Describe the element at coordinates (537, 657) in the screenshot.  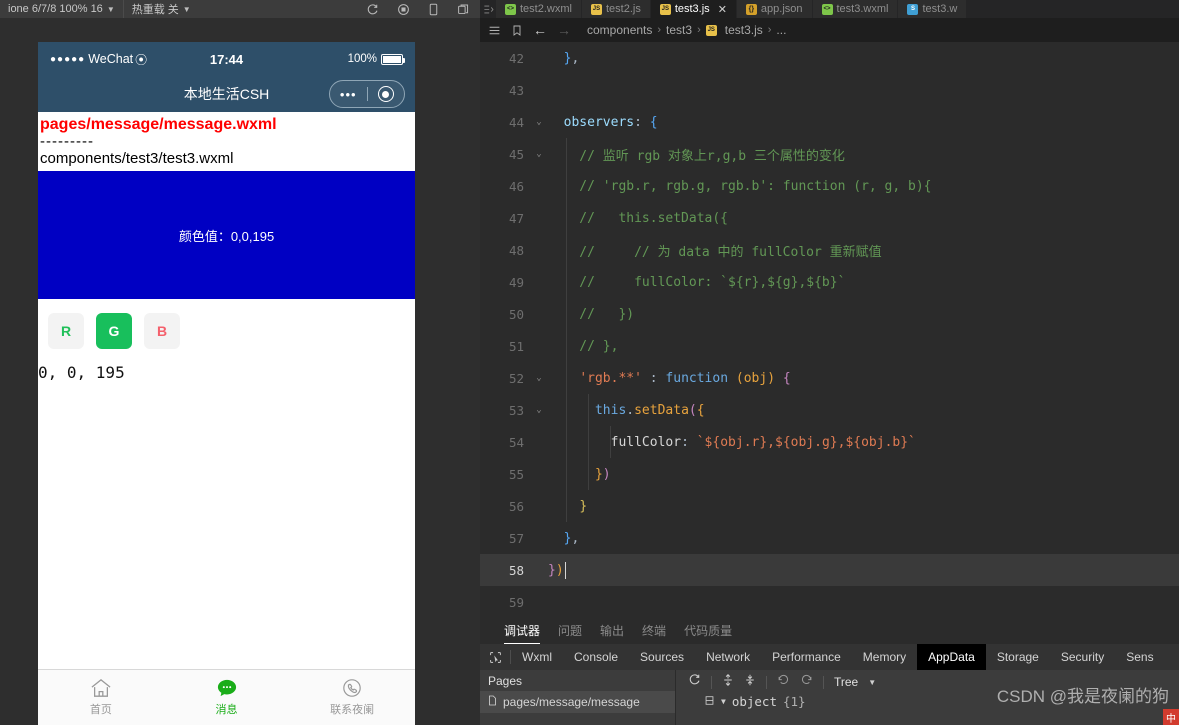
I see `devtools-tab-wxml: Wxml` at that location.